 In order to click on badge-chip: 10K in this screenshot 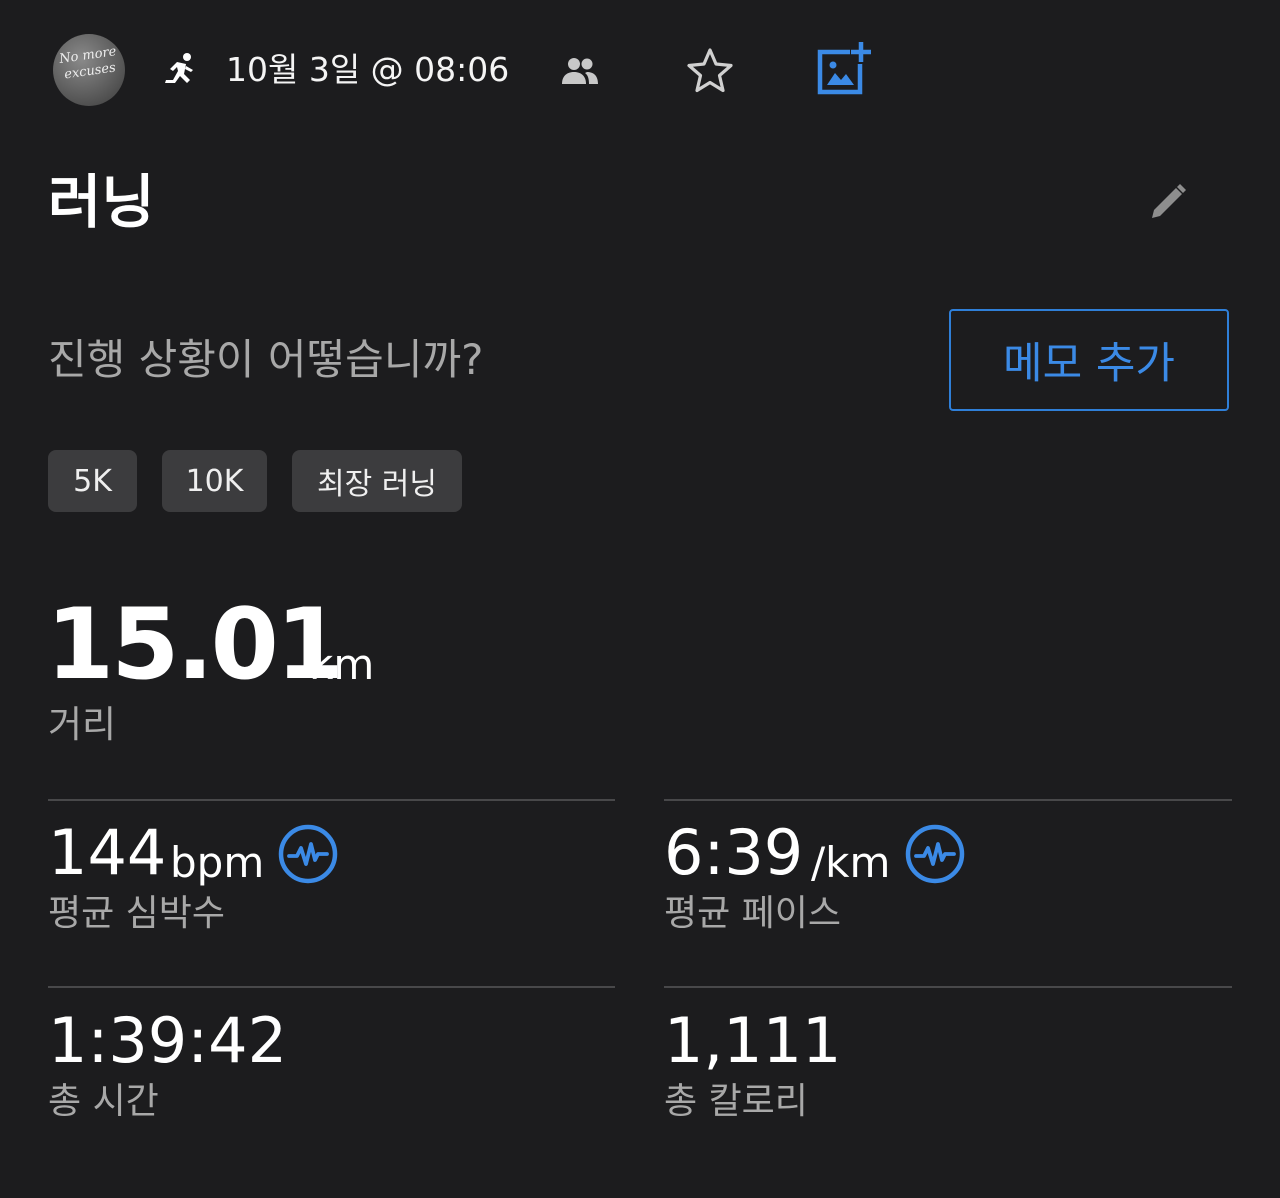, I will do `click(214, 481)`.